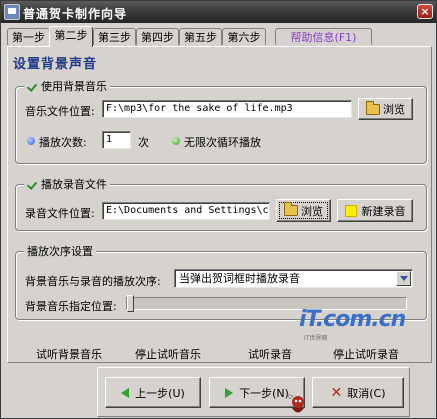  I want to click on record-browse-button: 浏览, so click(303, 210).